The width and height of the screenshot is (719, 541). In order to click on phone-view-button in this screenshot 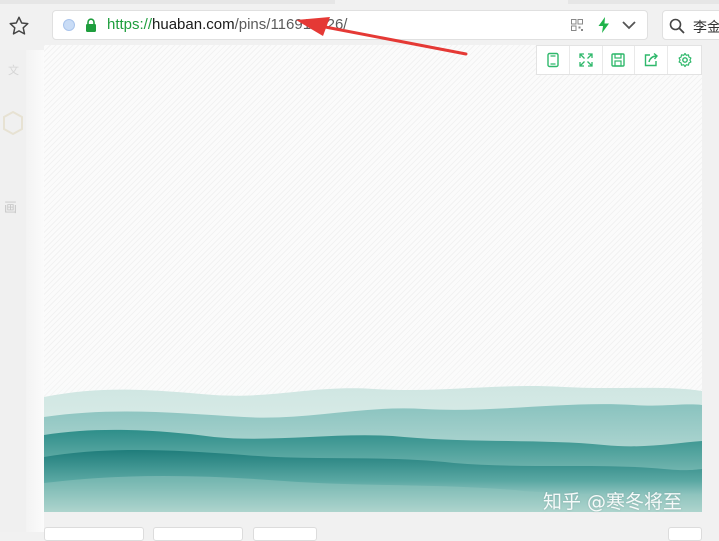, I will do `click(553, 60)`.